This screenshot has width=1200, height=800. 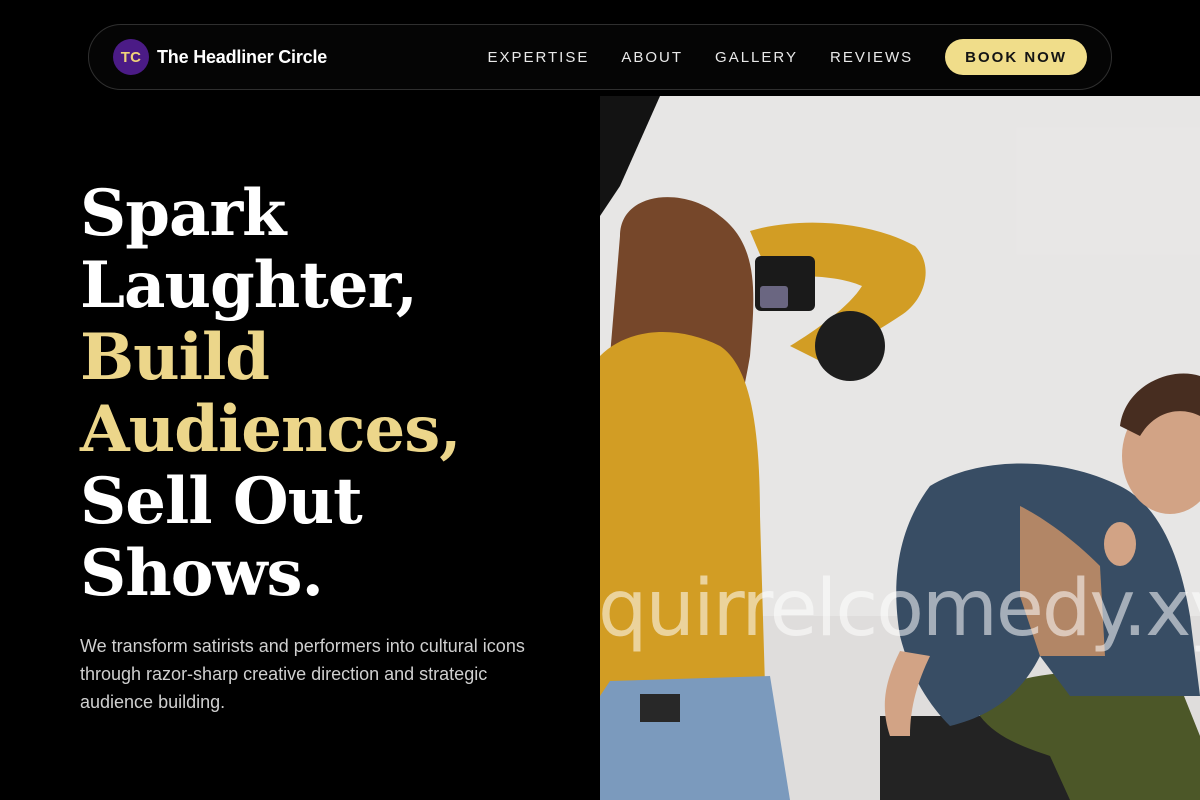 I want to click on nav-link-reviews: REVIEWS, so click(x=871, y=57).